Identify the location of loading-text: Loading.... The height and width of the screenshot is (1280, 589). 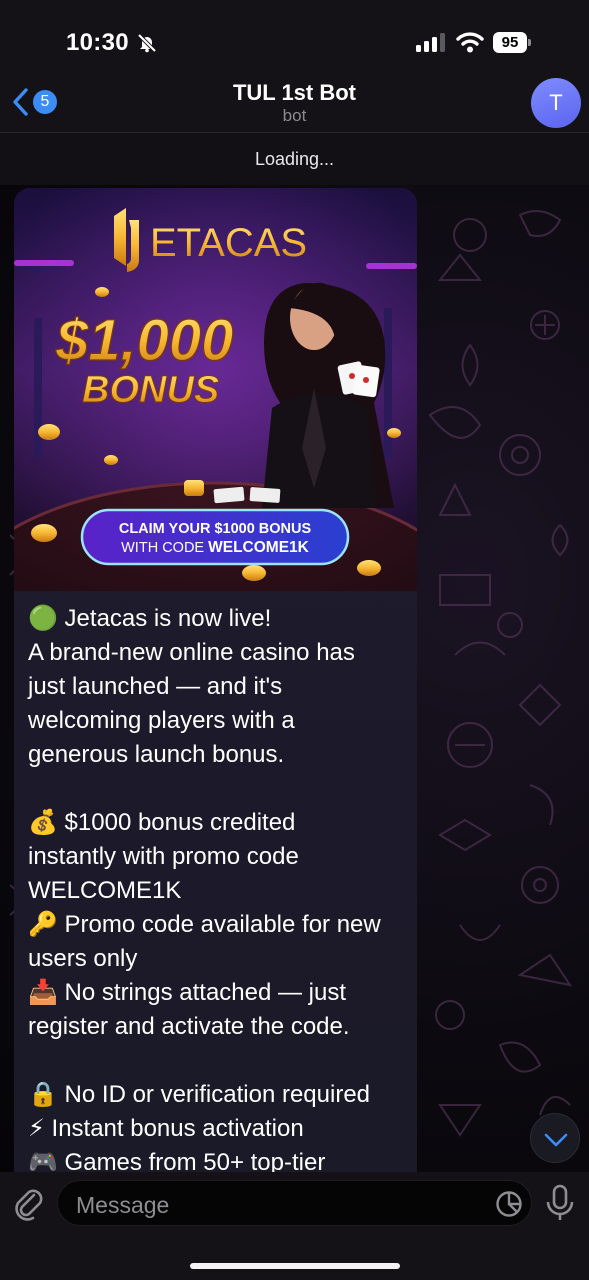
(294, 159).